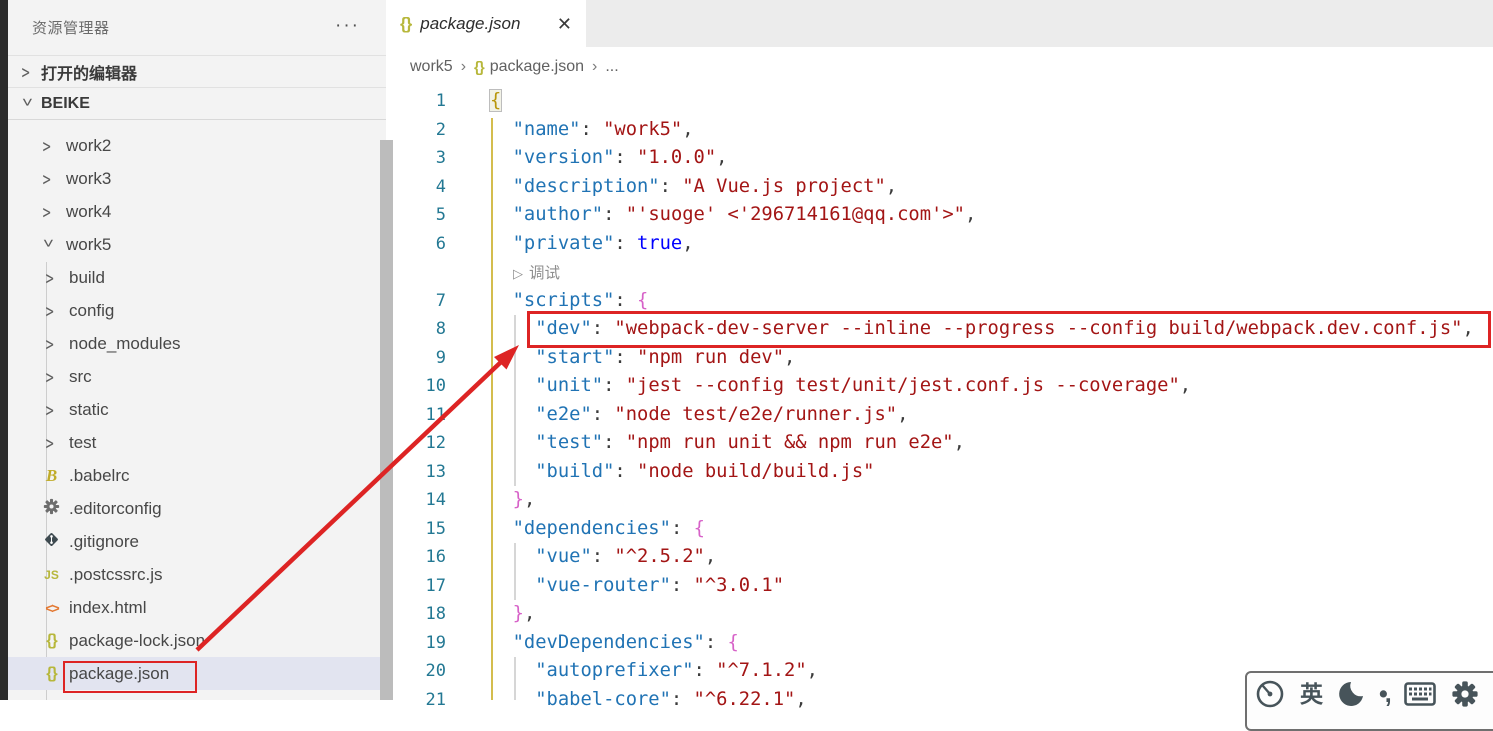 Image resolution: width=1493 pixels, height=731 pixels. Describe the element at coordinates (194, 277) in the screenshot. I see `tree-folder-build: > build` at that location.